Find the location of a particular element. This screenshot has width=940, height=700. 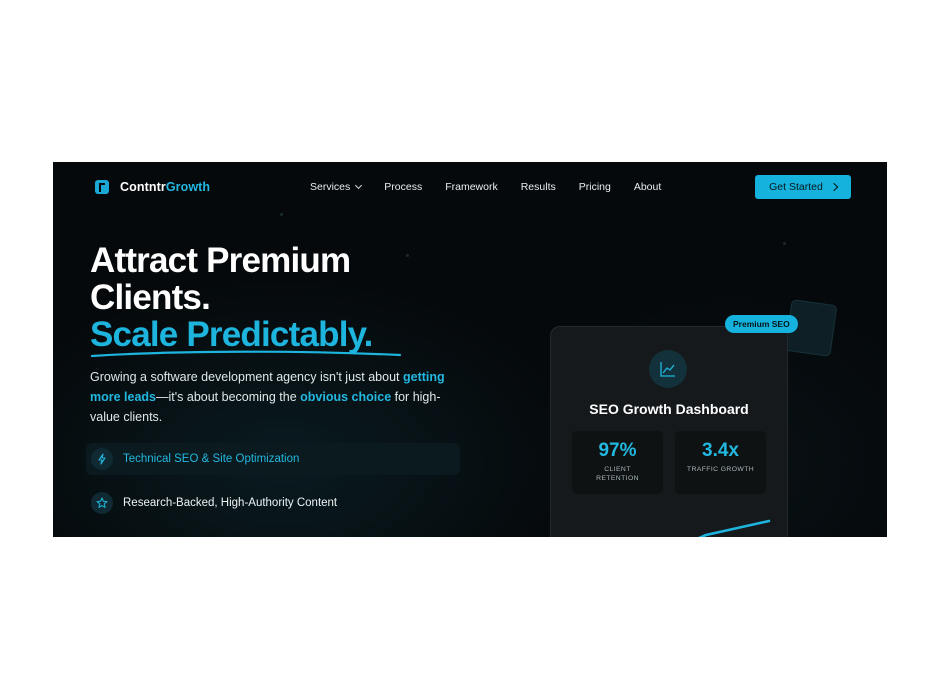

brand-name: ContntrGrowth is located at coordinates (165, 187).